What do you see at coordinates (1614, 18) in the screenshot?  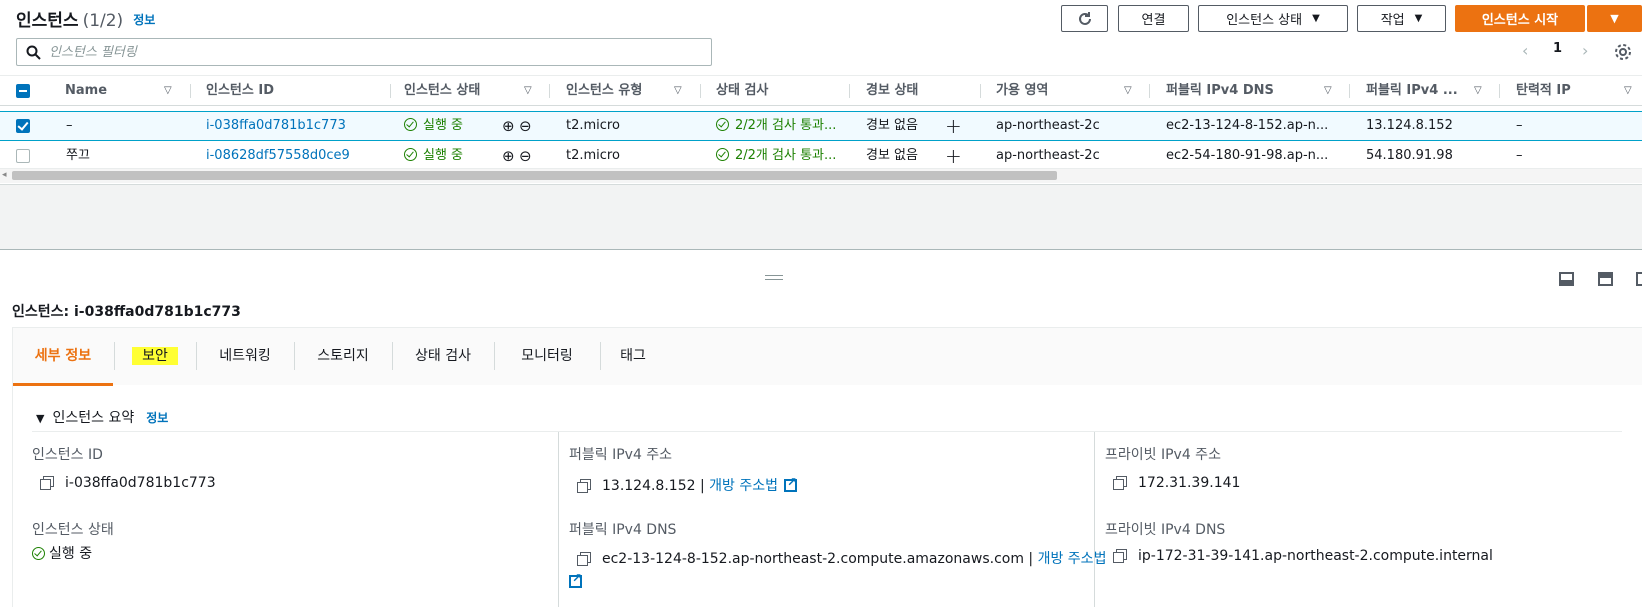 I see `launch-dropdown-button: ▼` at bounding box center [1614, 18].